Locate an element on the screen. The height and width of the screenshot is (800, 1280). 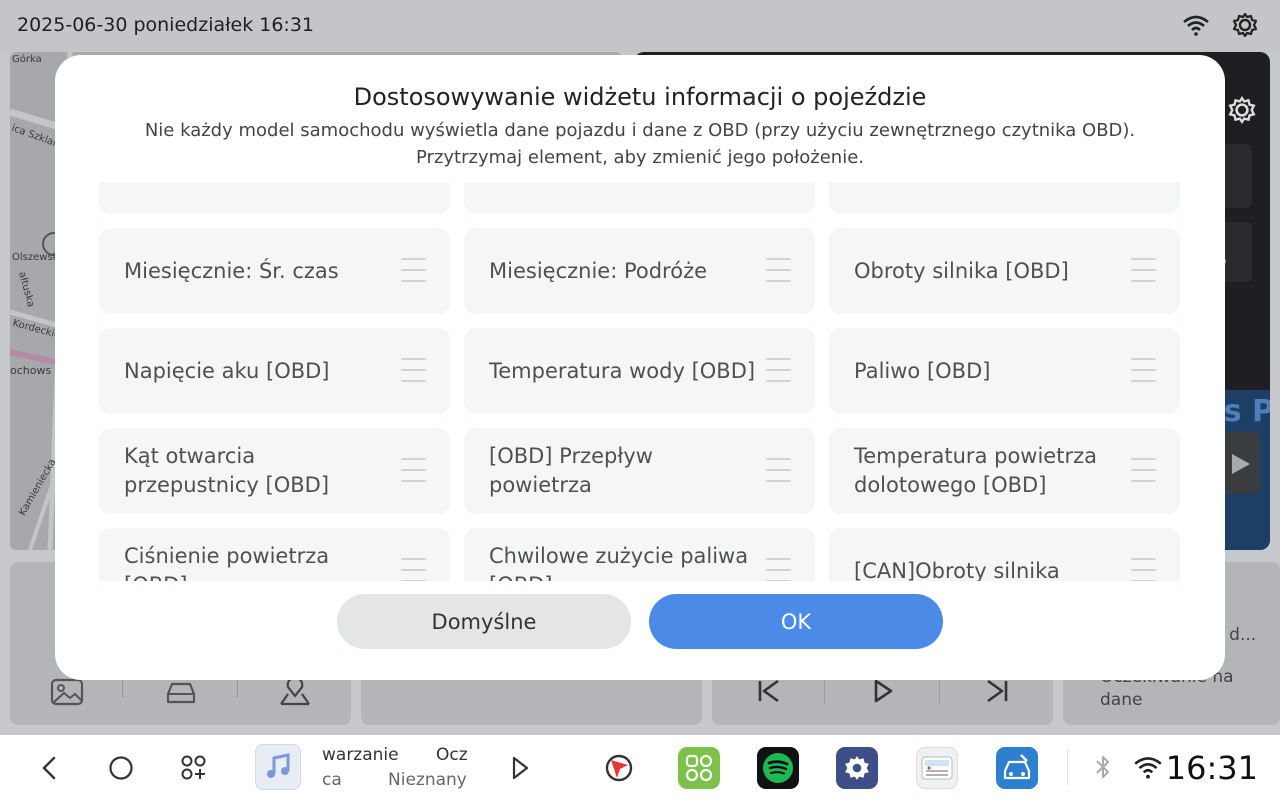
media-title: warzanie is located at coordinates (360, 755).